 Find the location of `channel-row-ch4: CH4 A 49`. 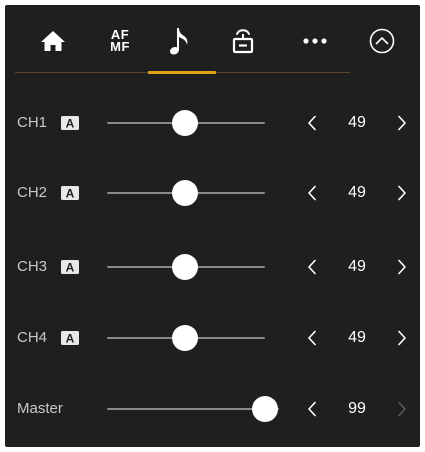

channel-row-ch4: CH4 A 49 is located at coordinates (212, 338).